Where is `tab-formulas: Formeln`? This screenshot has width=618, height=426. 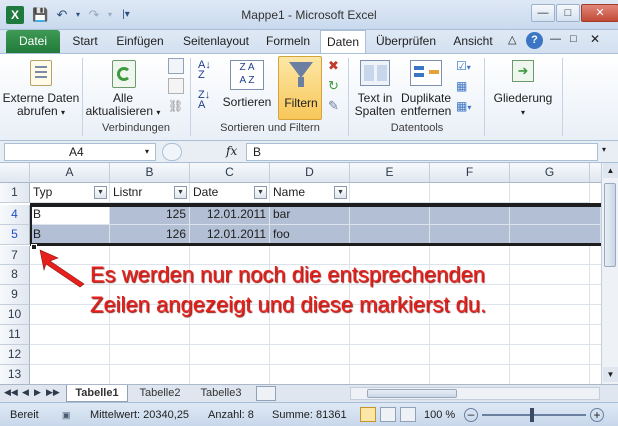
tab-formulas: Formeln is located at coordinates (288, 41).